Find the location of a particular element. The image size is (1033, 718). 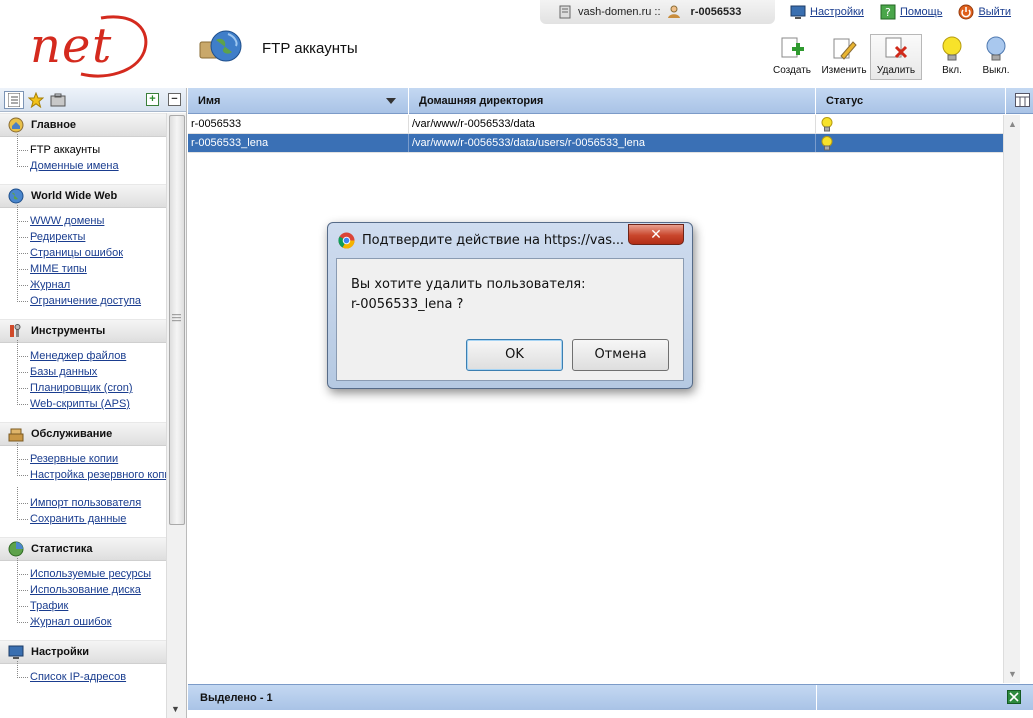

delete-icon is located at coordinates (896, 48).